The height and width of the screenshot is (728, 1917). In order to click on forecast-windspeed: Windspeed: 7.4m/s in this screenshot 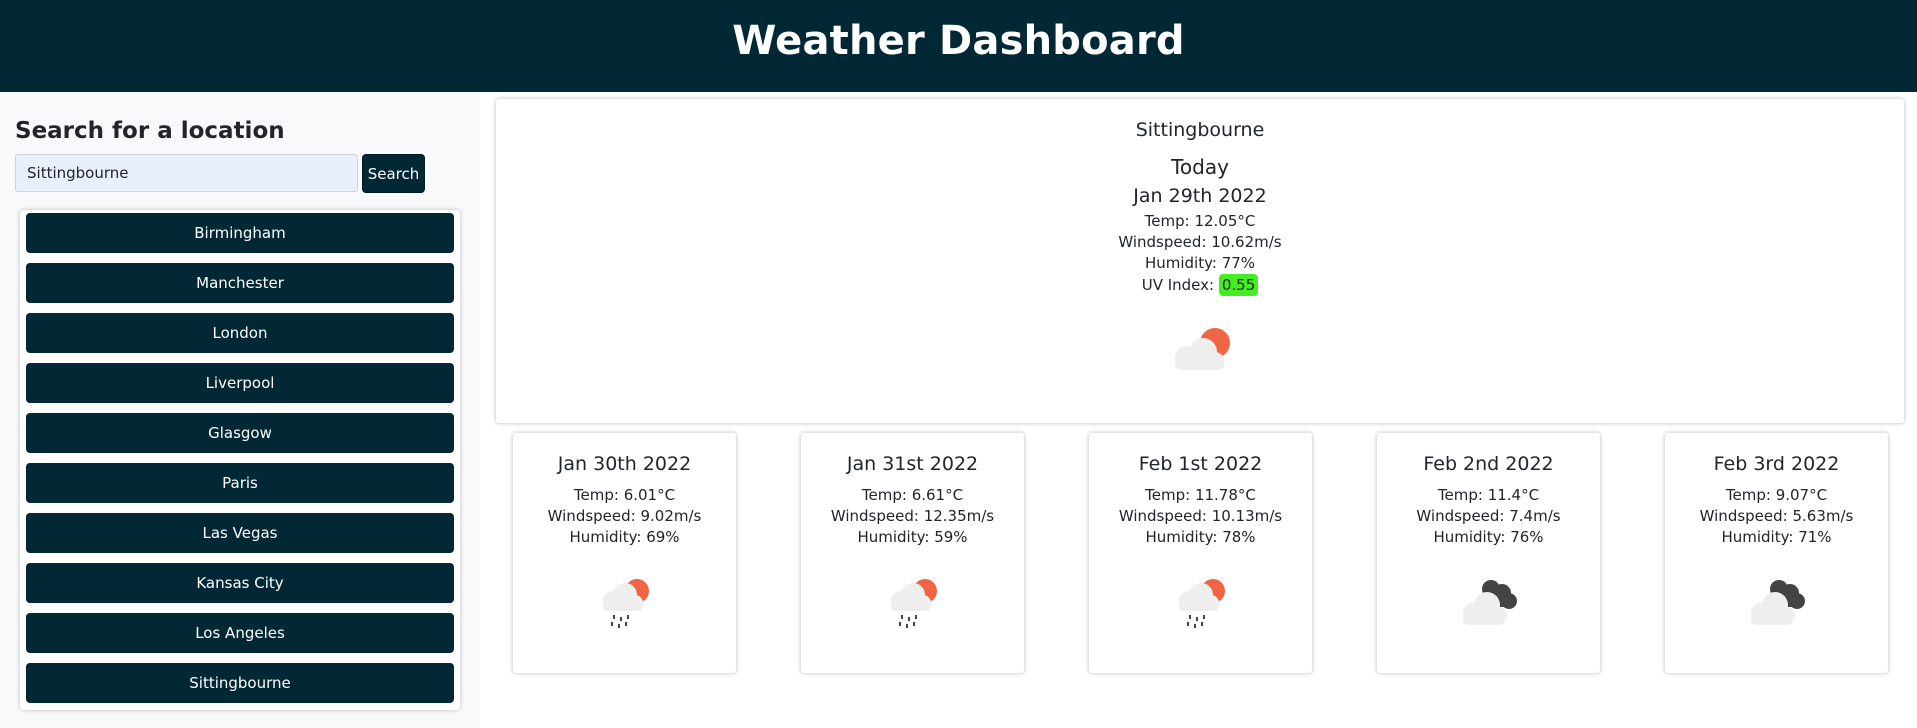, I will do `click(1488, 516)`.